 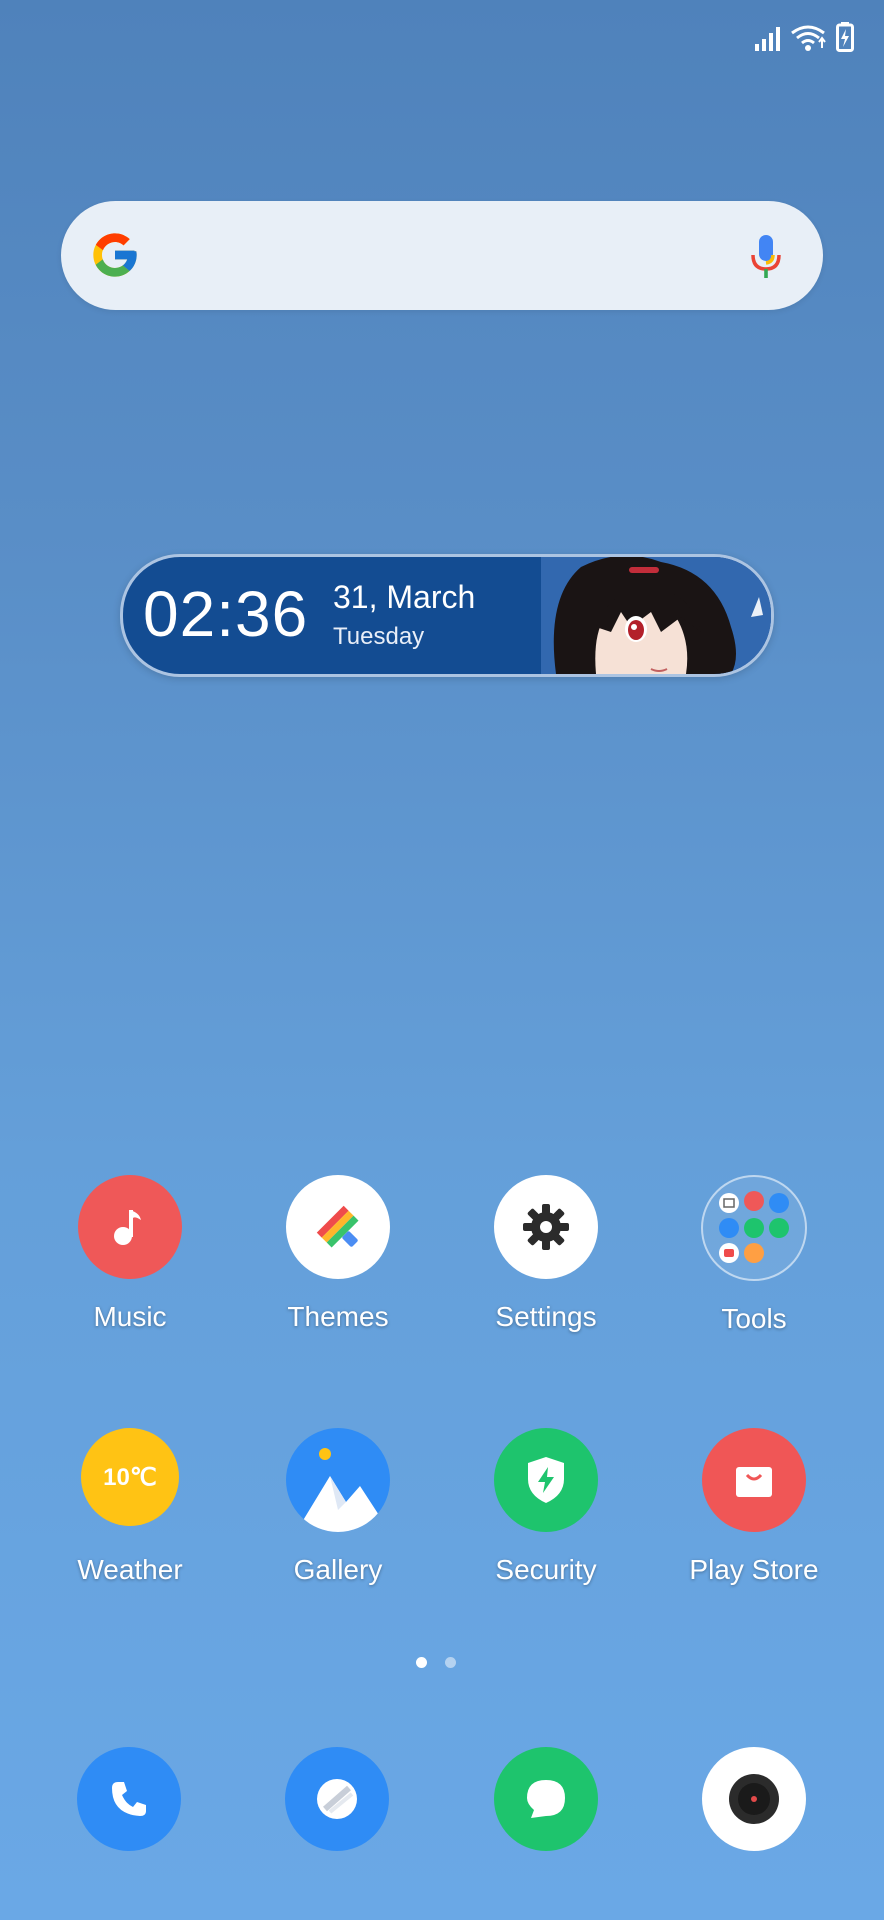 I want to click on app-settings: Settings, so click(x=546, y=1254).